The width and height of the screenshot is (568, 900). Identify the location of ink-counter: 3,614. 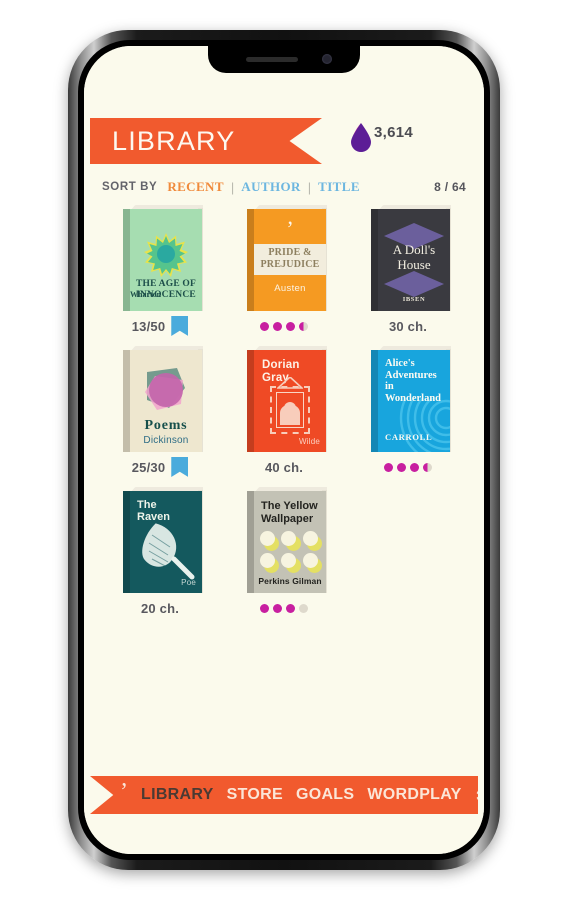
(381, 137).